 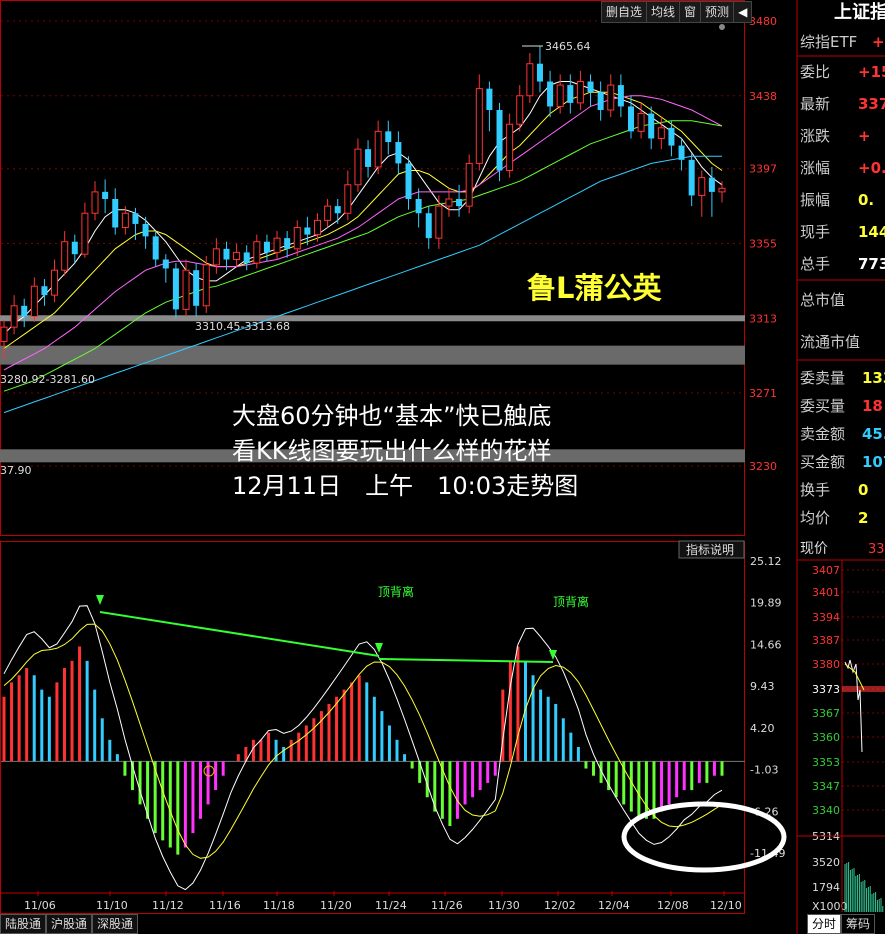 What do you see at coordinates (691, 12) in the screenshot?
I see `window-button: 窗` at bounding box center [691, 12].